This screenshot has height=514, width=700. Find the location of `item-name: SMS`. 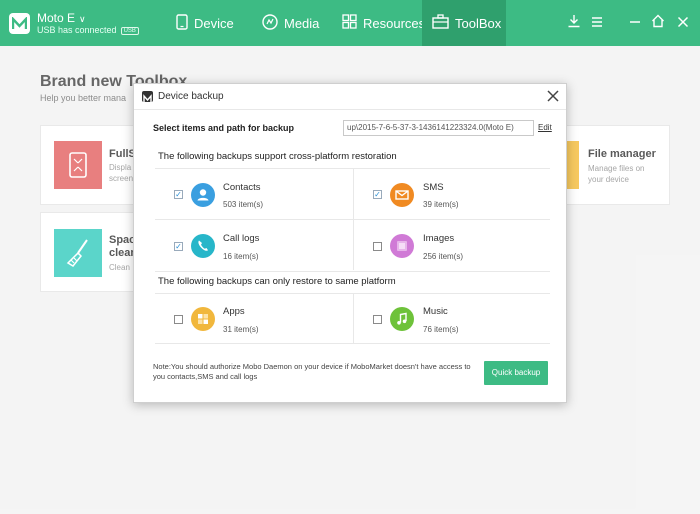

item-name: SMS is located at coordinates (433, 187).